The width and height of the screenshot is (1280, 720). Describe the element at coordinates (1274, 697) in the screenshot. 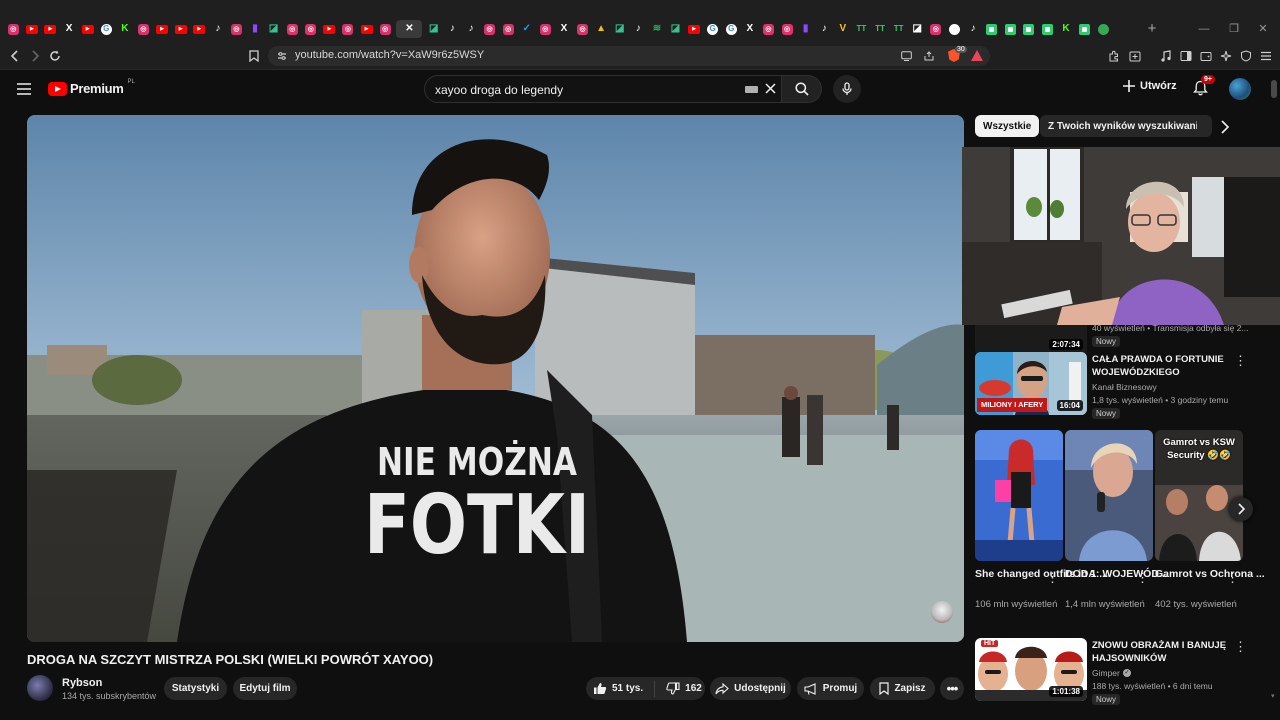

I see `scrollbar-down-arrow: ▾` at that location.